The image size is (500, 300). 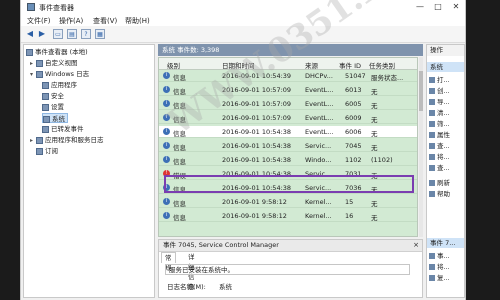 I want to click on minimize-button: —, so click(x=420, y=6).